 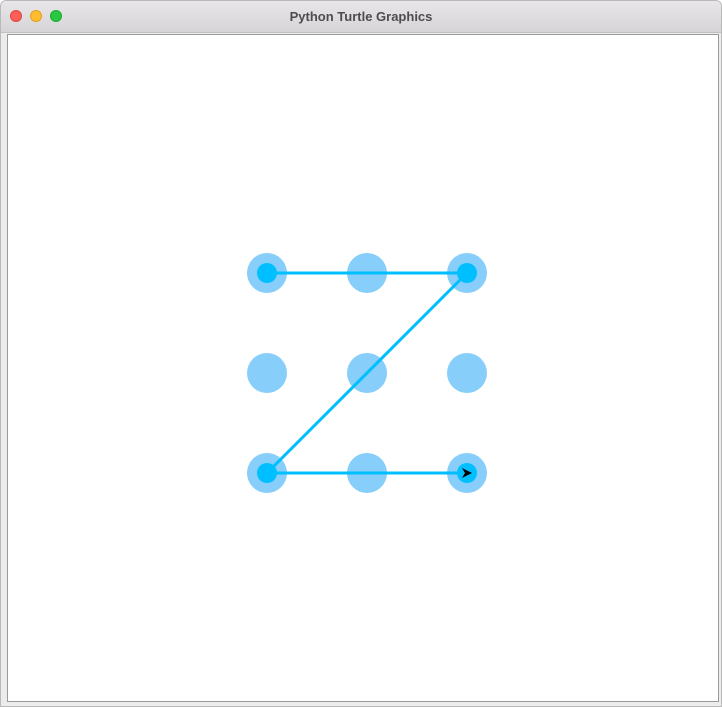 I want to click on pattern-lock-drawing, so click(x=367, y=373).